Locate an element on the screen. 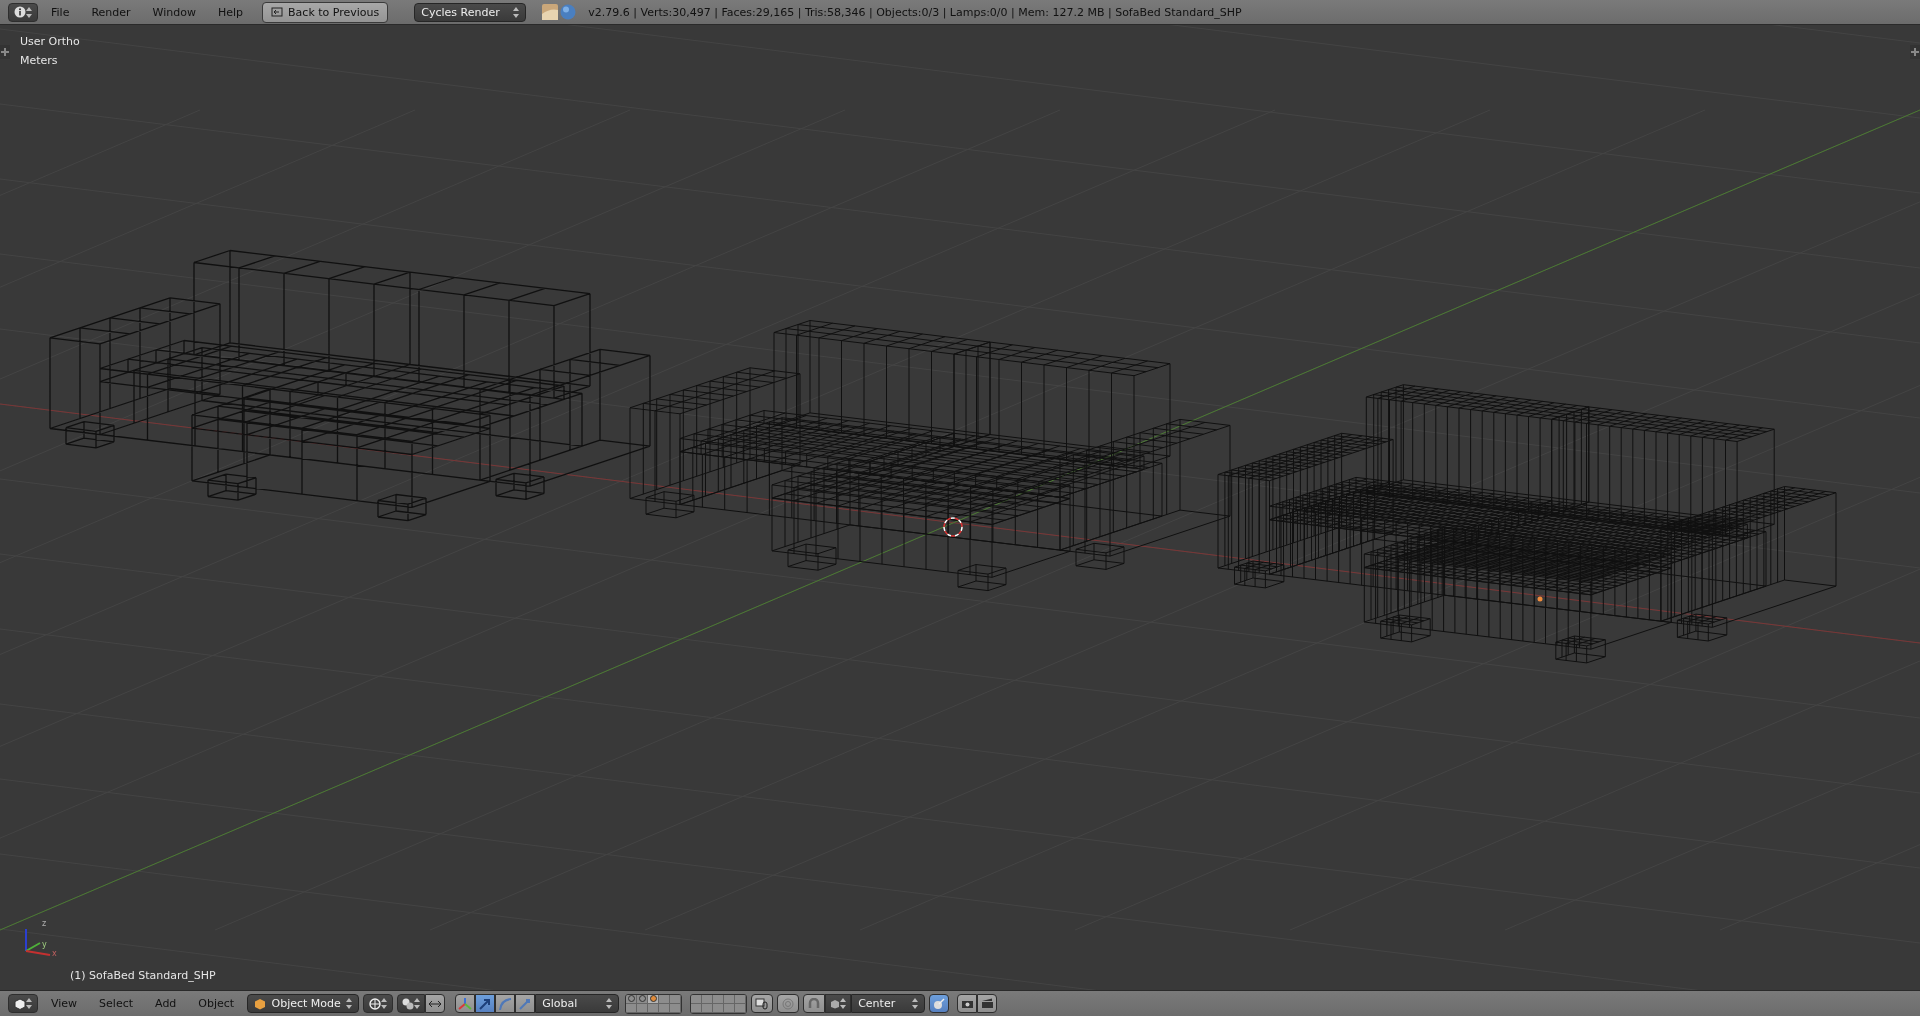 This screenshot has width=1920, height=1016. scale-arrow-icon is located at coordinates (525, 1003).